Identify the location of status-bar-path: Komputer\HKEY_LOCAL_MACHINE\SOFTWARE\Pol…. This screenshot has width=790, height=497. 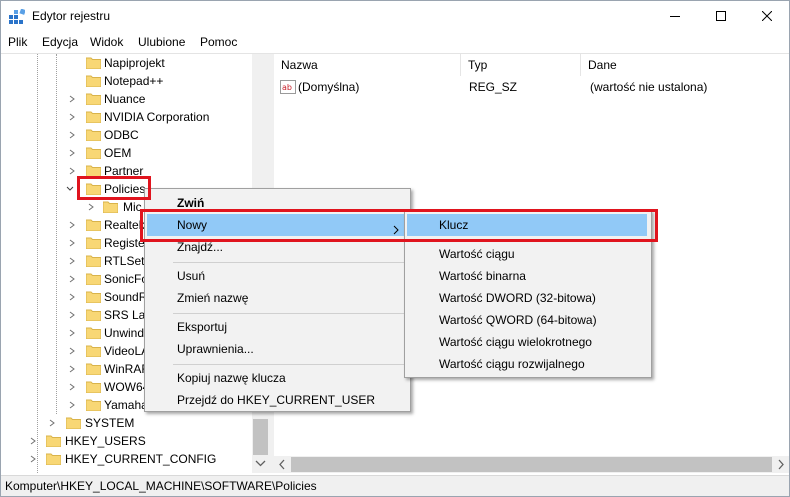
(395, 485).